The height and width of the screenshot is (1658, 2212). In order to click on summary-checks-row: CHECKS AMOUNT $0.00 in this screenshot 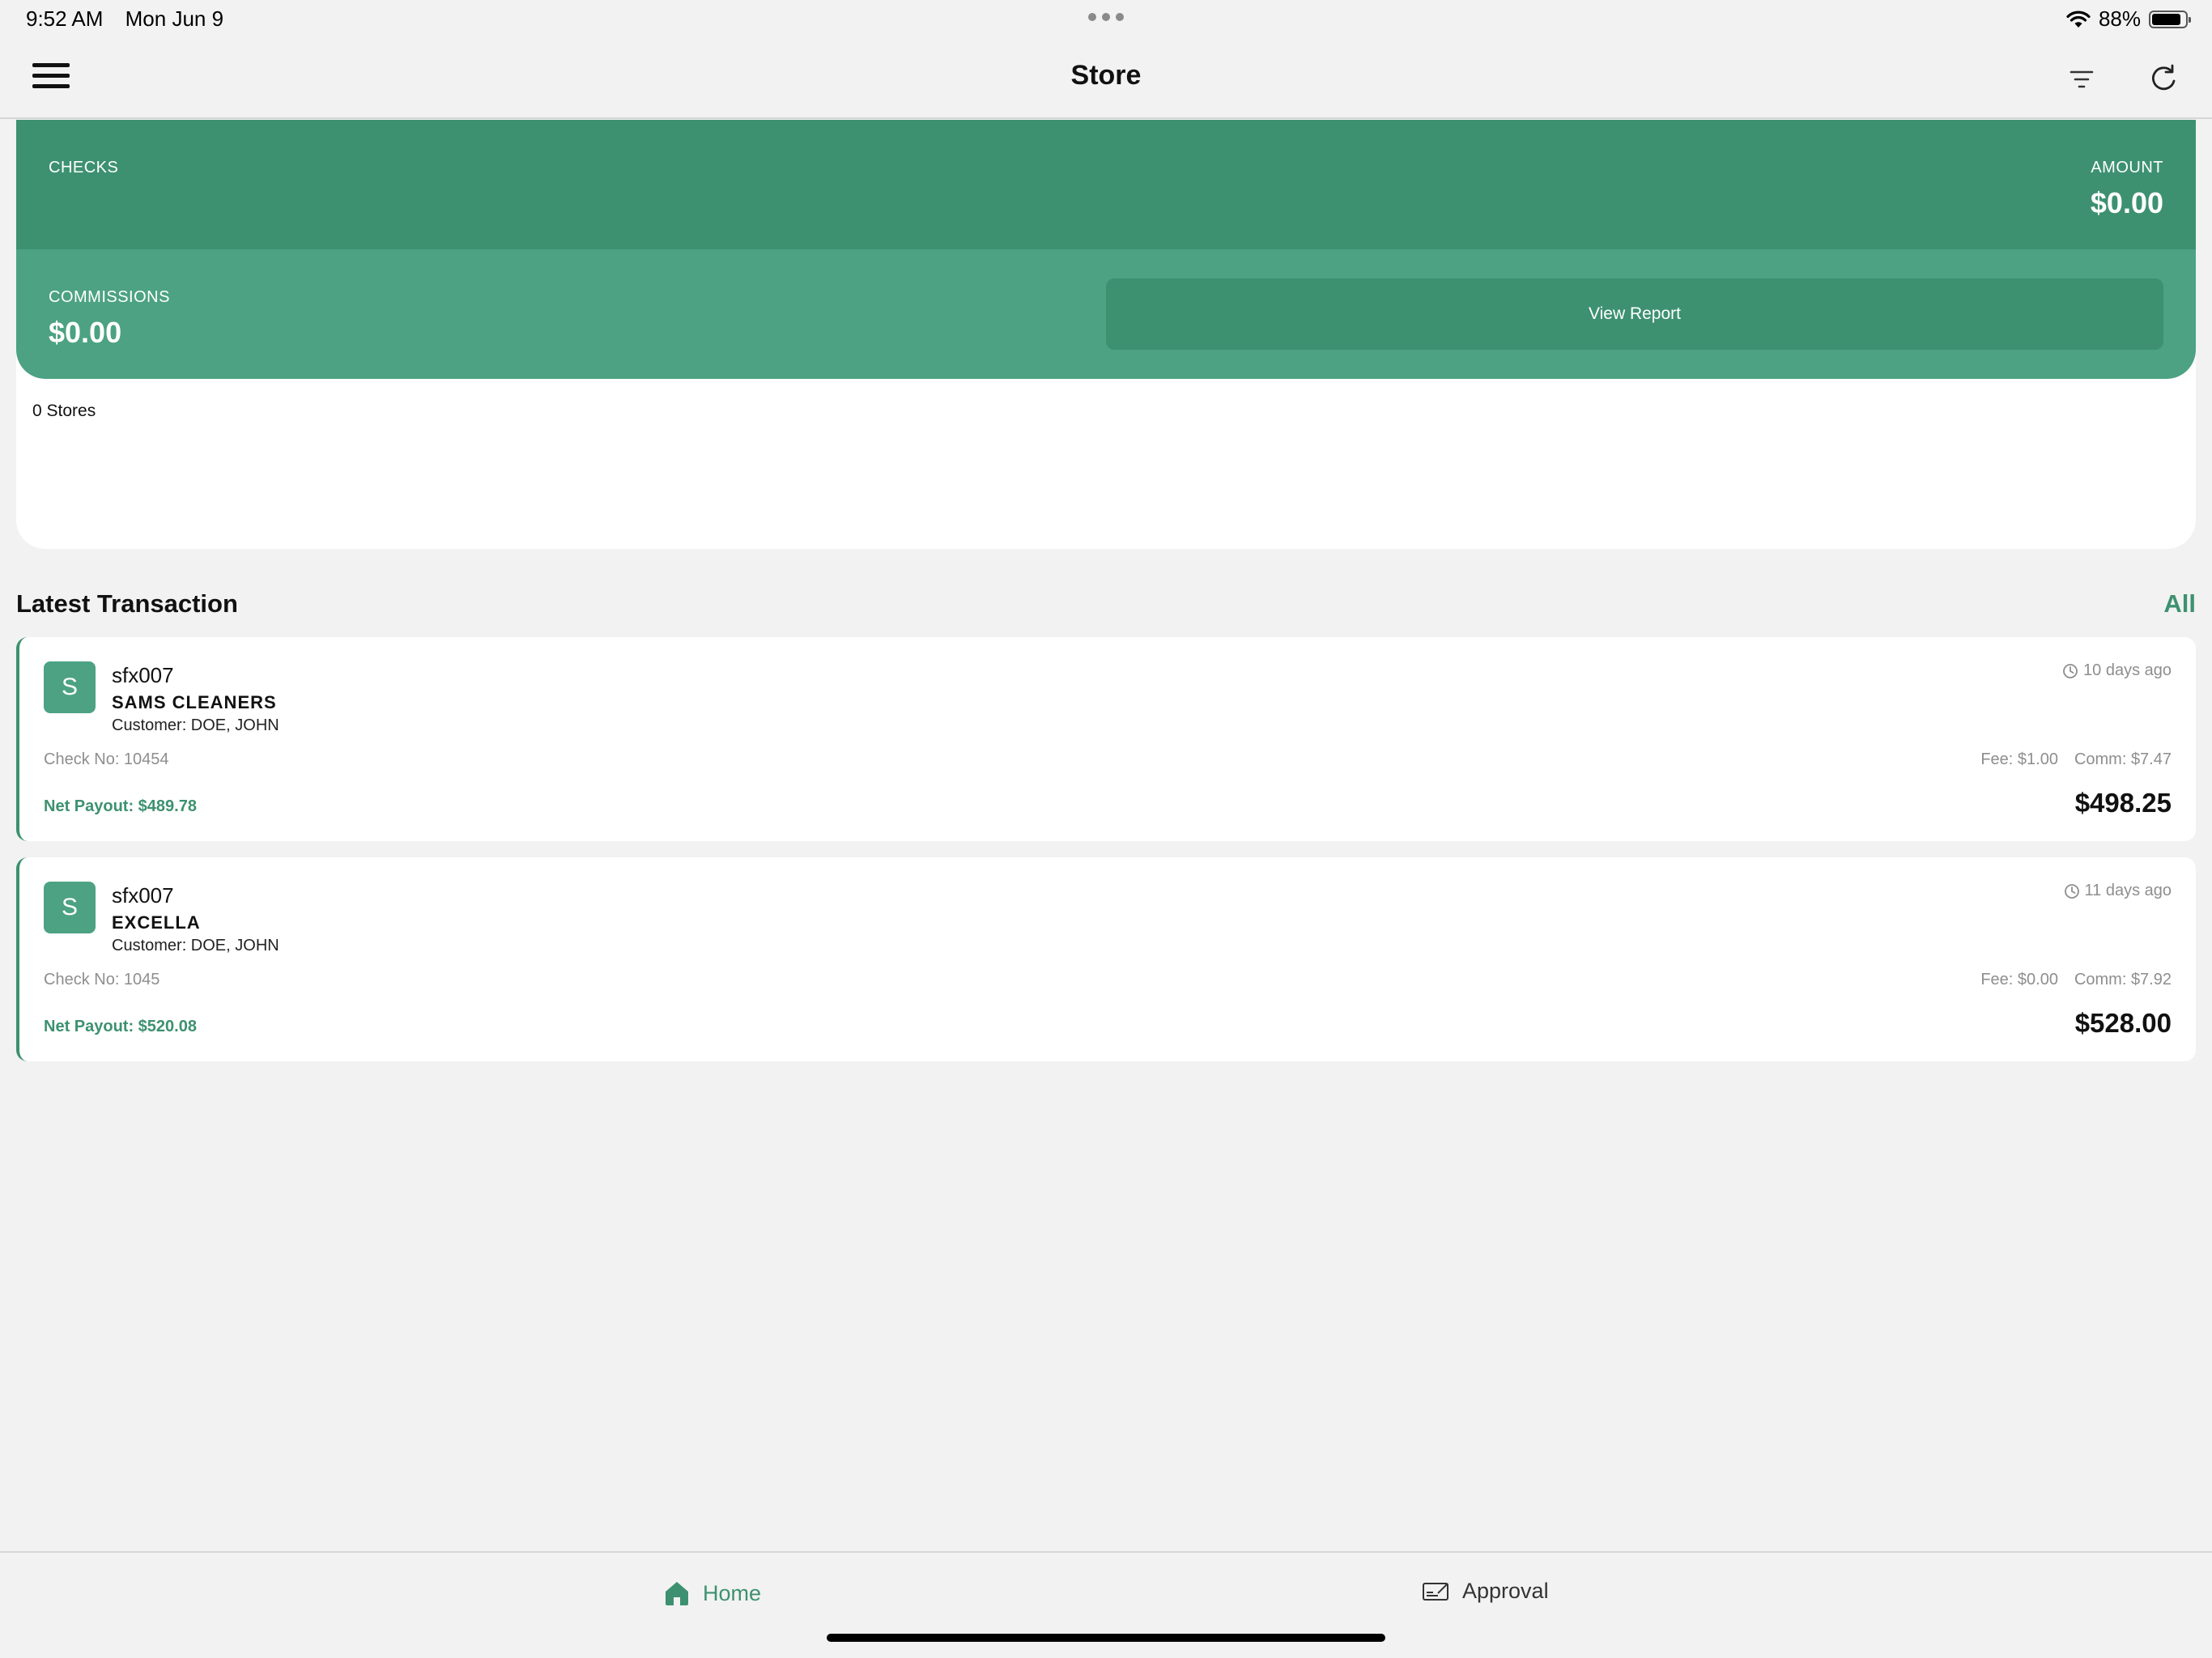, I will do `click(1106, 184)`.